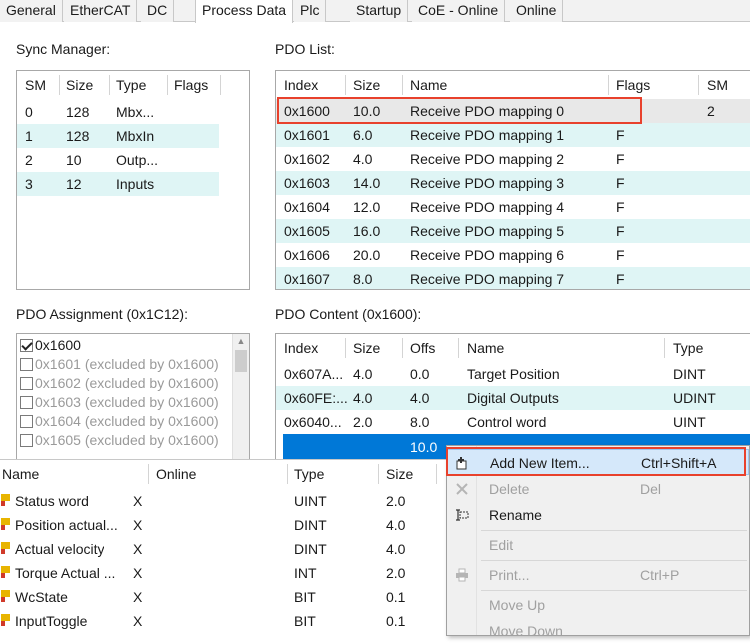  Describe the element at coordinates (240, 396) in the screenshot. I see `assignment-scrollbar: ▲` at that location.